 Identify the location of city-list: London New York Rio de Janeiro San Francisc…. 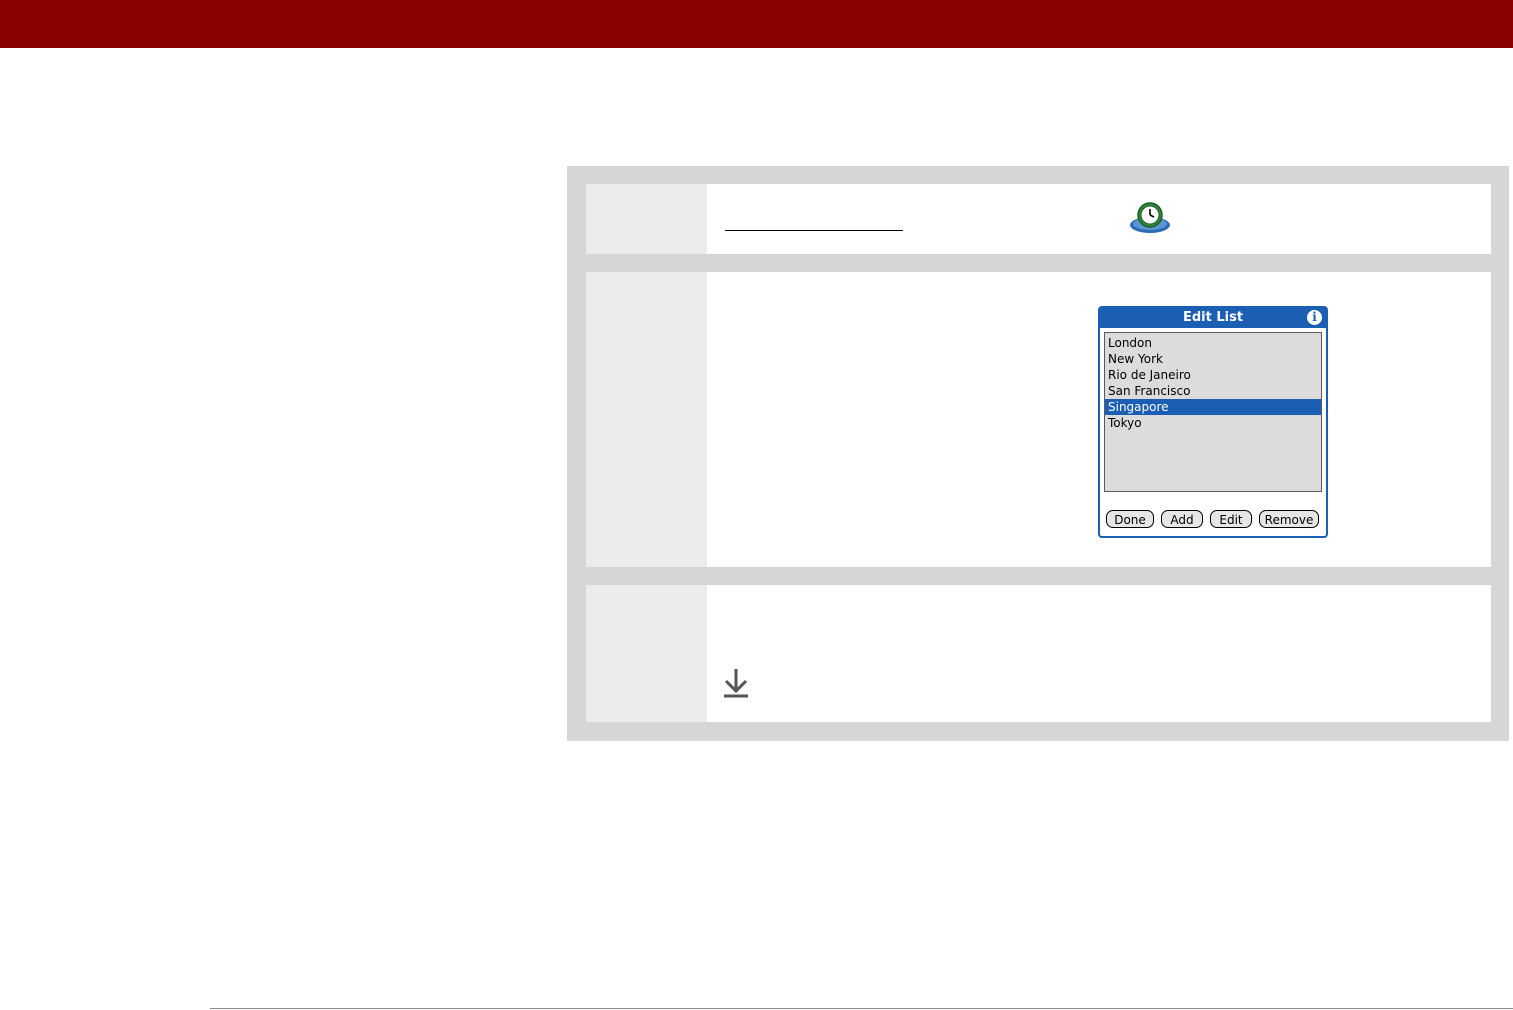
(1213, 412).